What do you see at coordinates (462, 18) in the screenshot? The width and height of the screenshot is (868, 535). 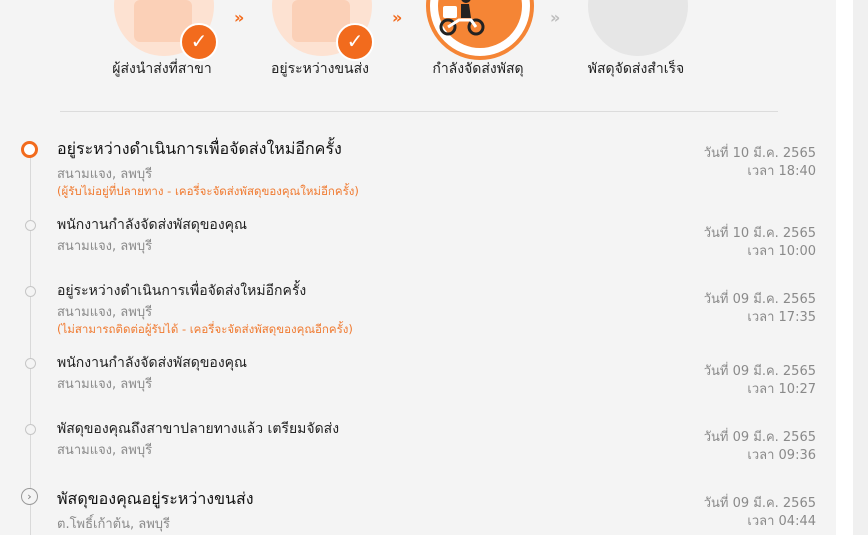 I see `scooter-rider-icon` at bounding box center [462, 18].